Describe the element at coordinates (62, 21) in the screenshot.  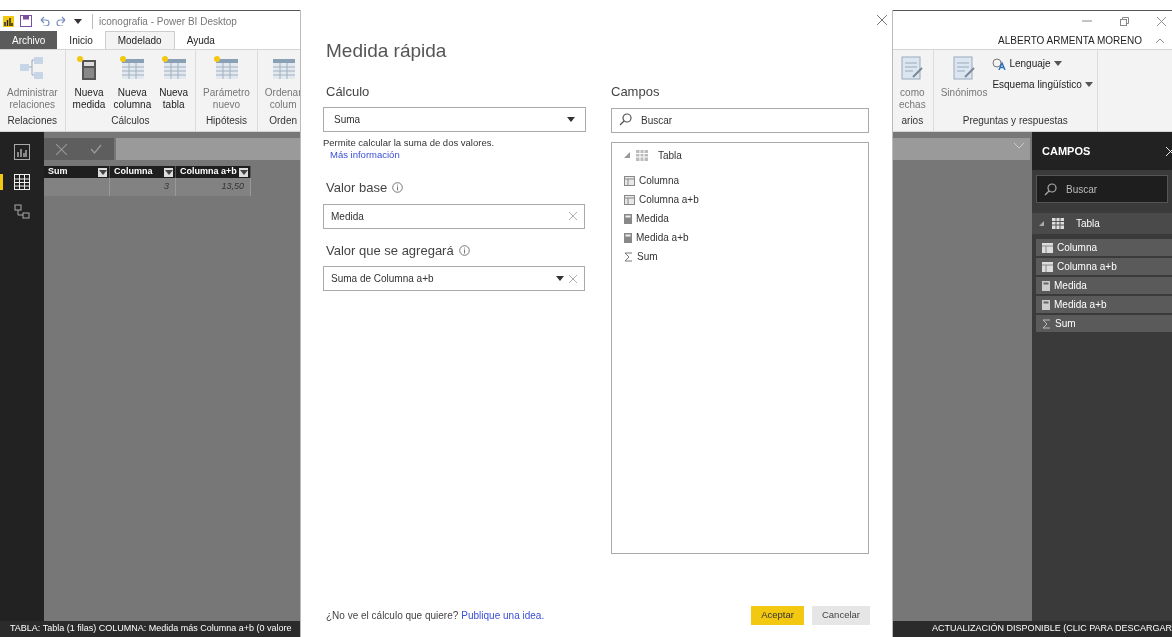
I see `redo-icon` at that location.